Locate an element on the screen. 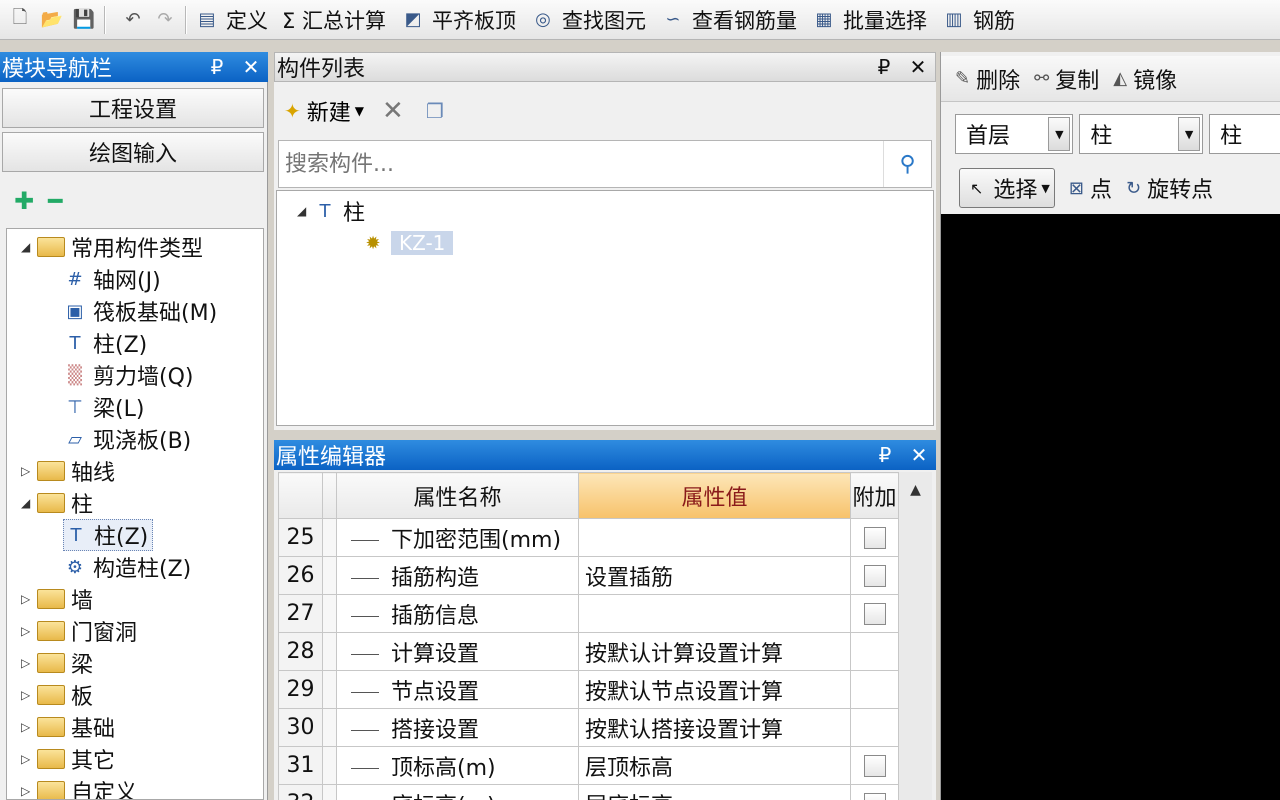 The height and width of the screenshot is (800, 1280). row-number: 29 is located at coordinates (300, 689).